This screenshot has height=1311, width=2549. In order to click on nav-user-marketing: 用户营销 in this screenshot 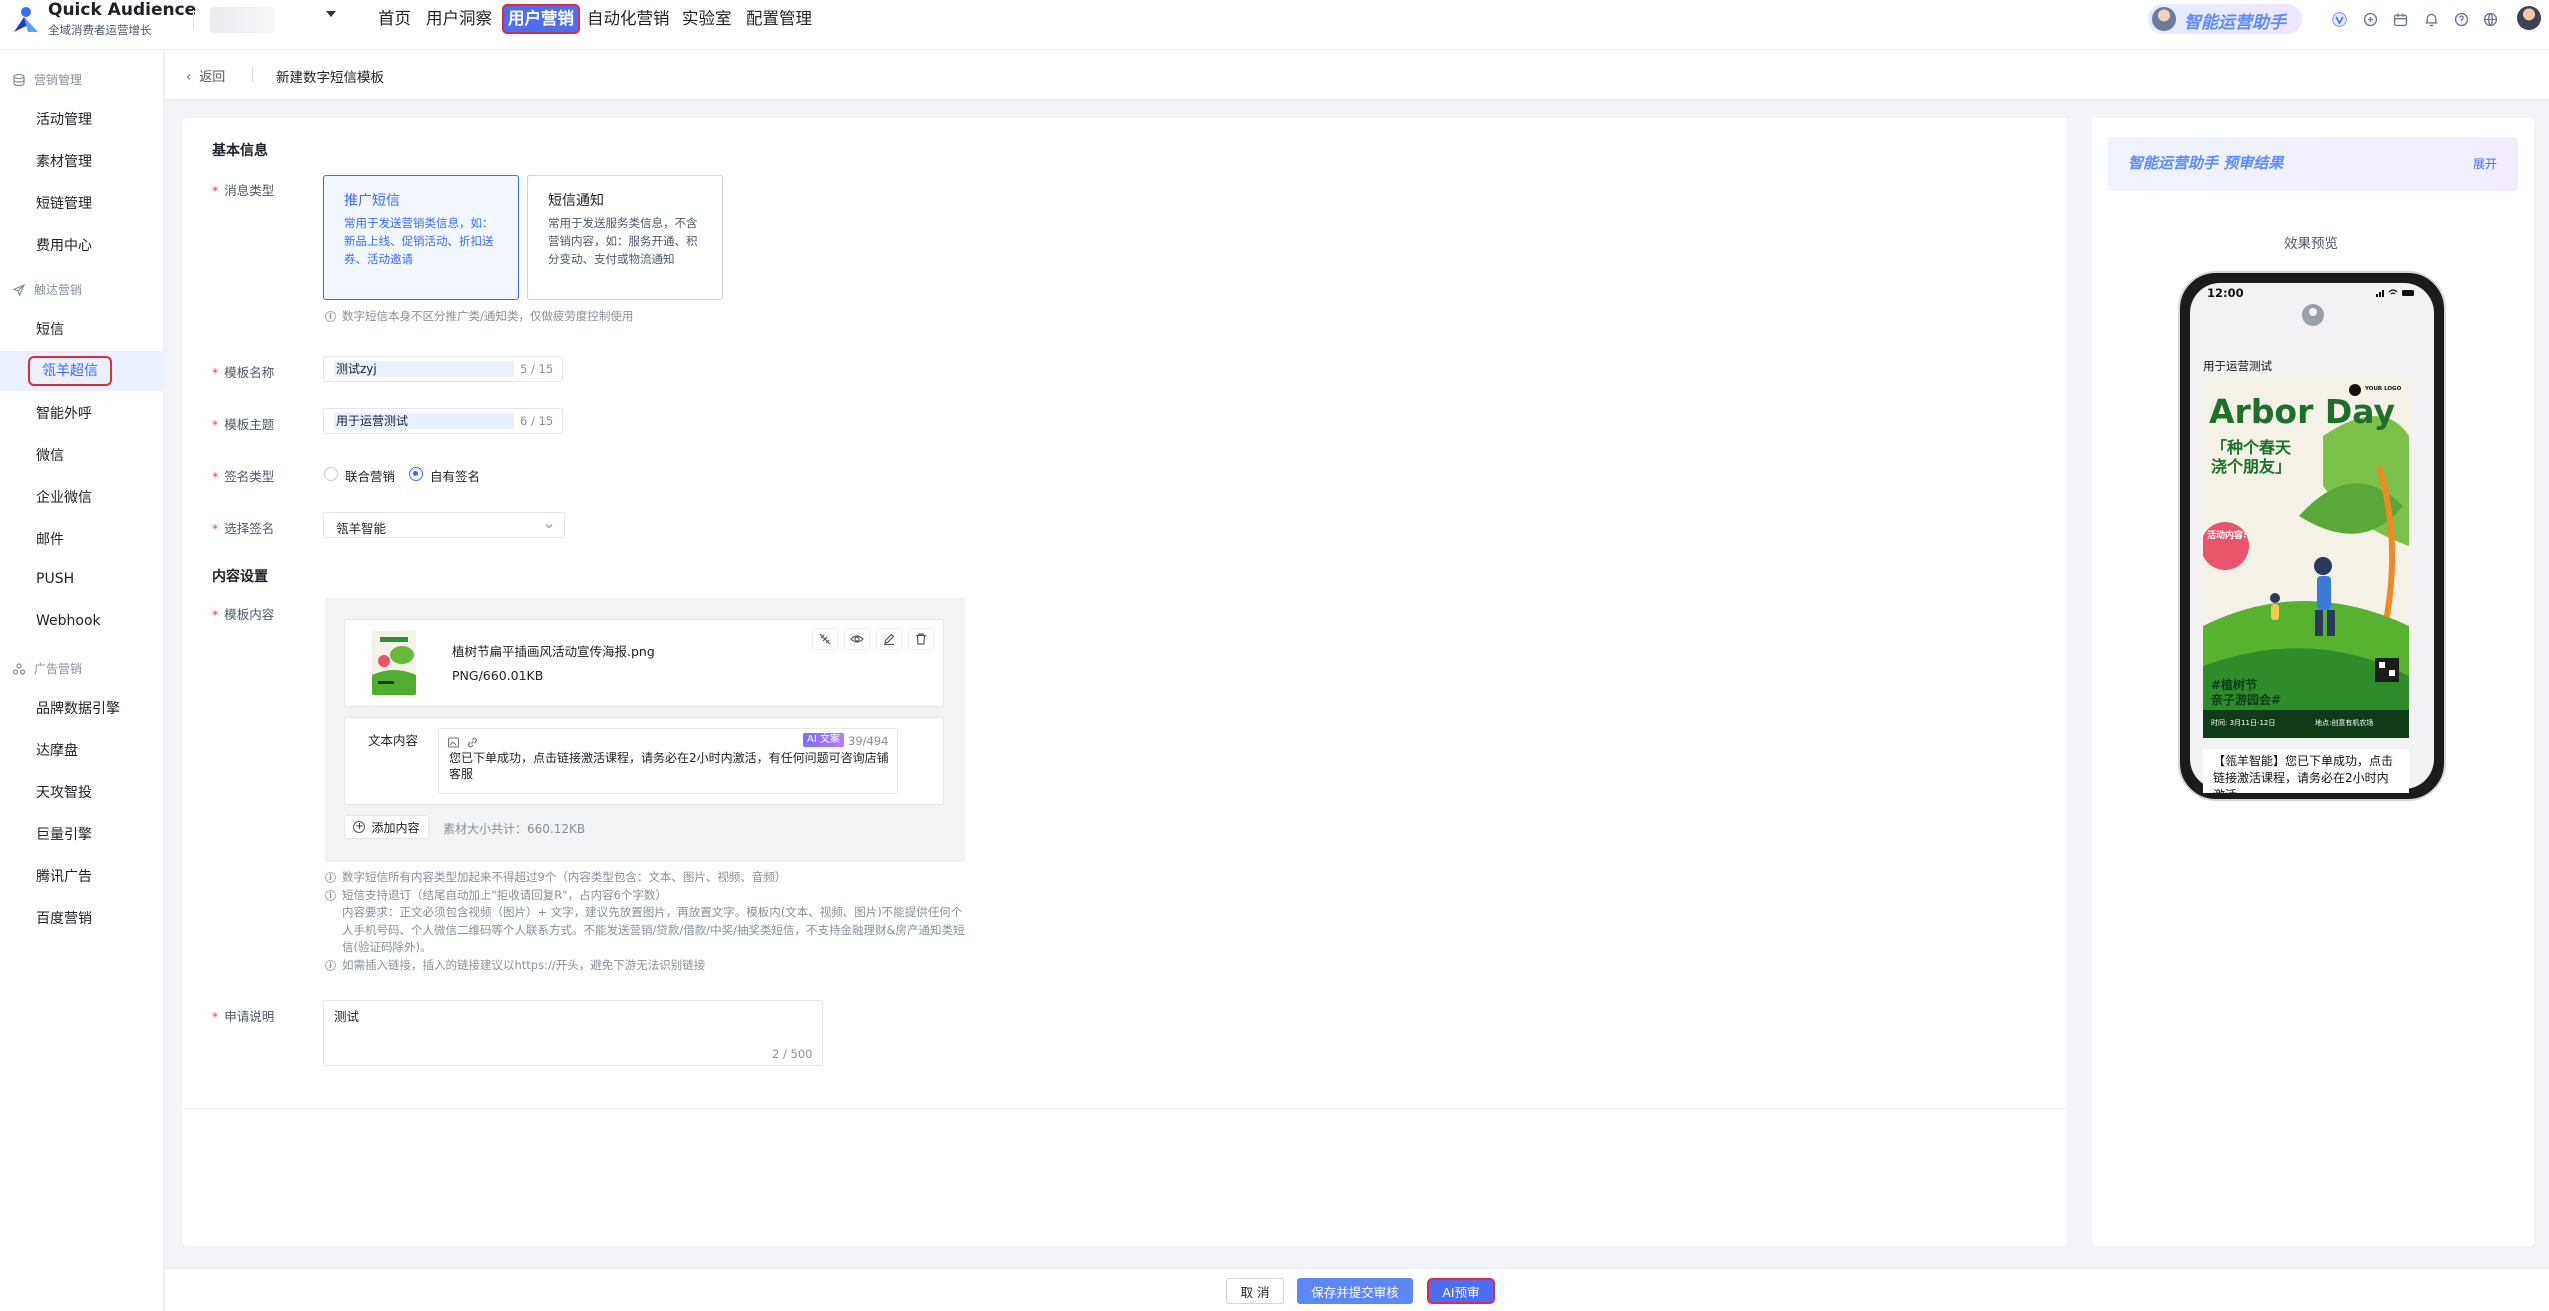, I will do `click(541, 19)`.